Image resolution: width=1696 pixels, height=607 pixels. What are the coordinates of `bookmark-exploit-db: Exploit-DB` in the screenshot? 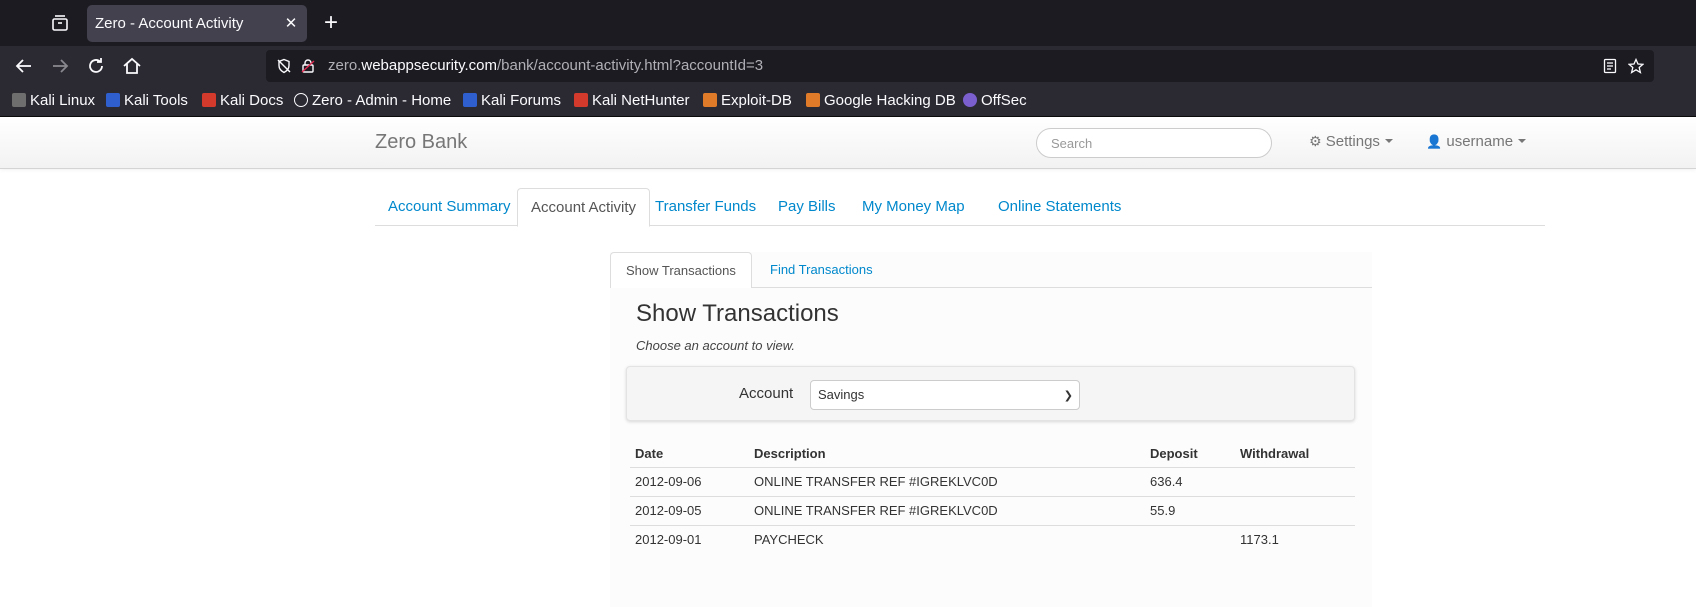 It's located at (747, 101).